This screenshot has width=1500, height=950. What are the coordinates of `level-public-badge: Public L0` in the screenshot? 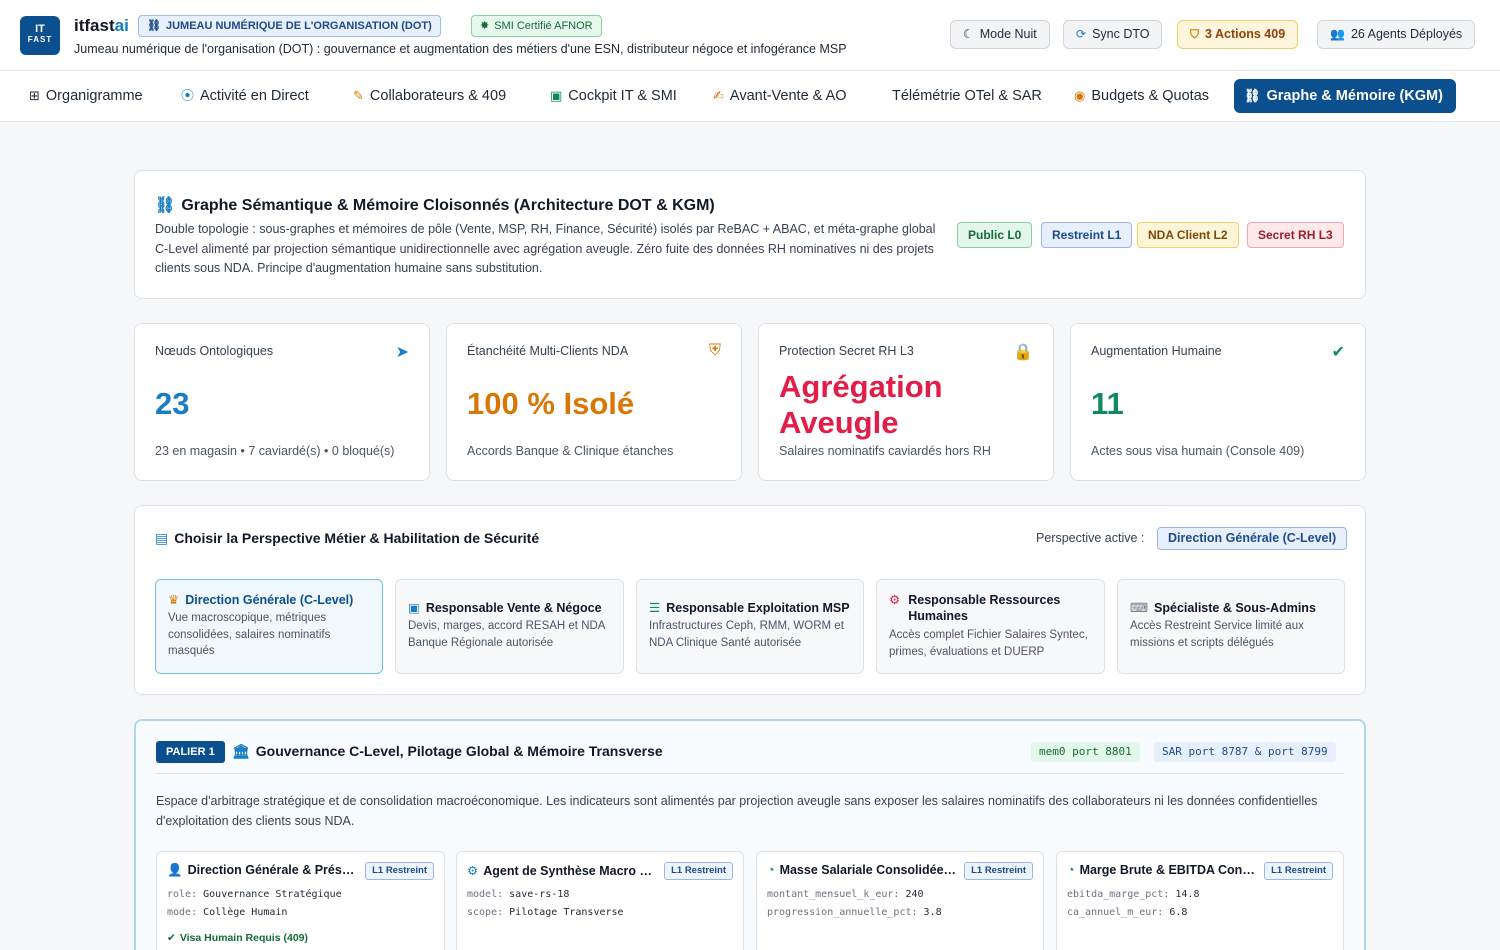 It's located at (995, 235).